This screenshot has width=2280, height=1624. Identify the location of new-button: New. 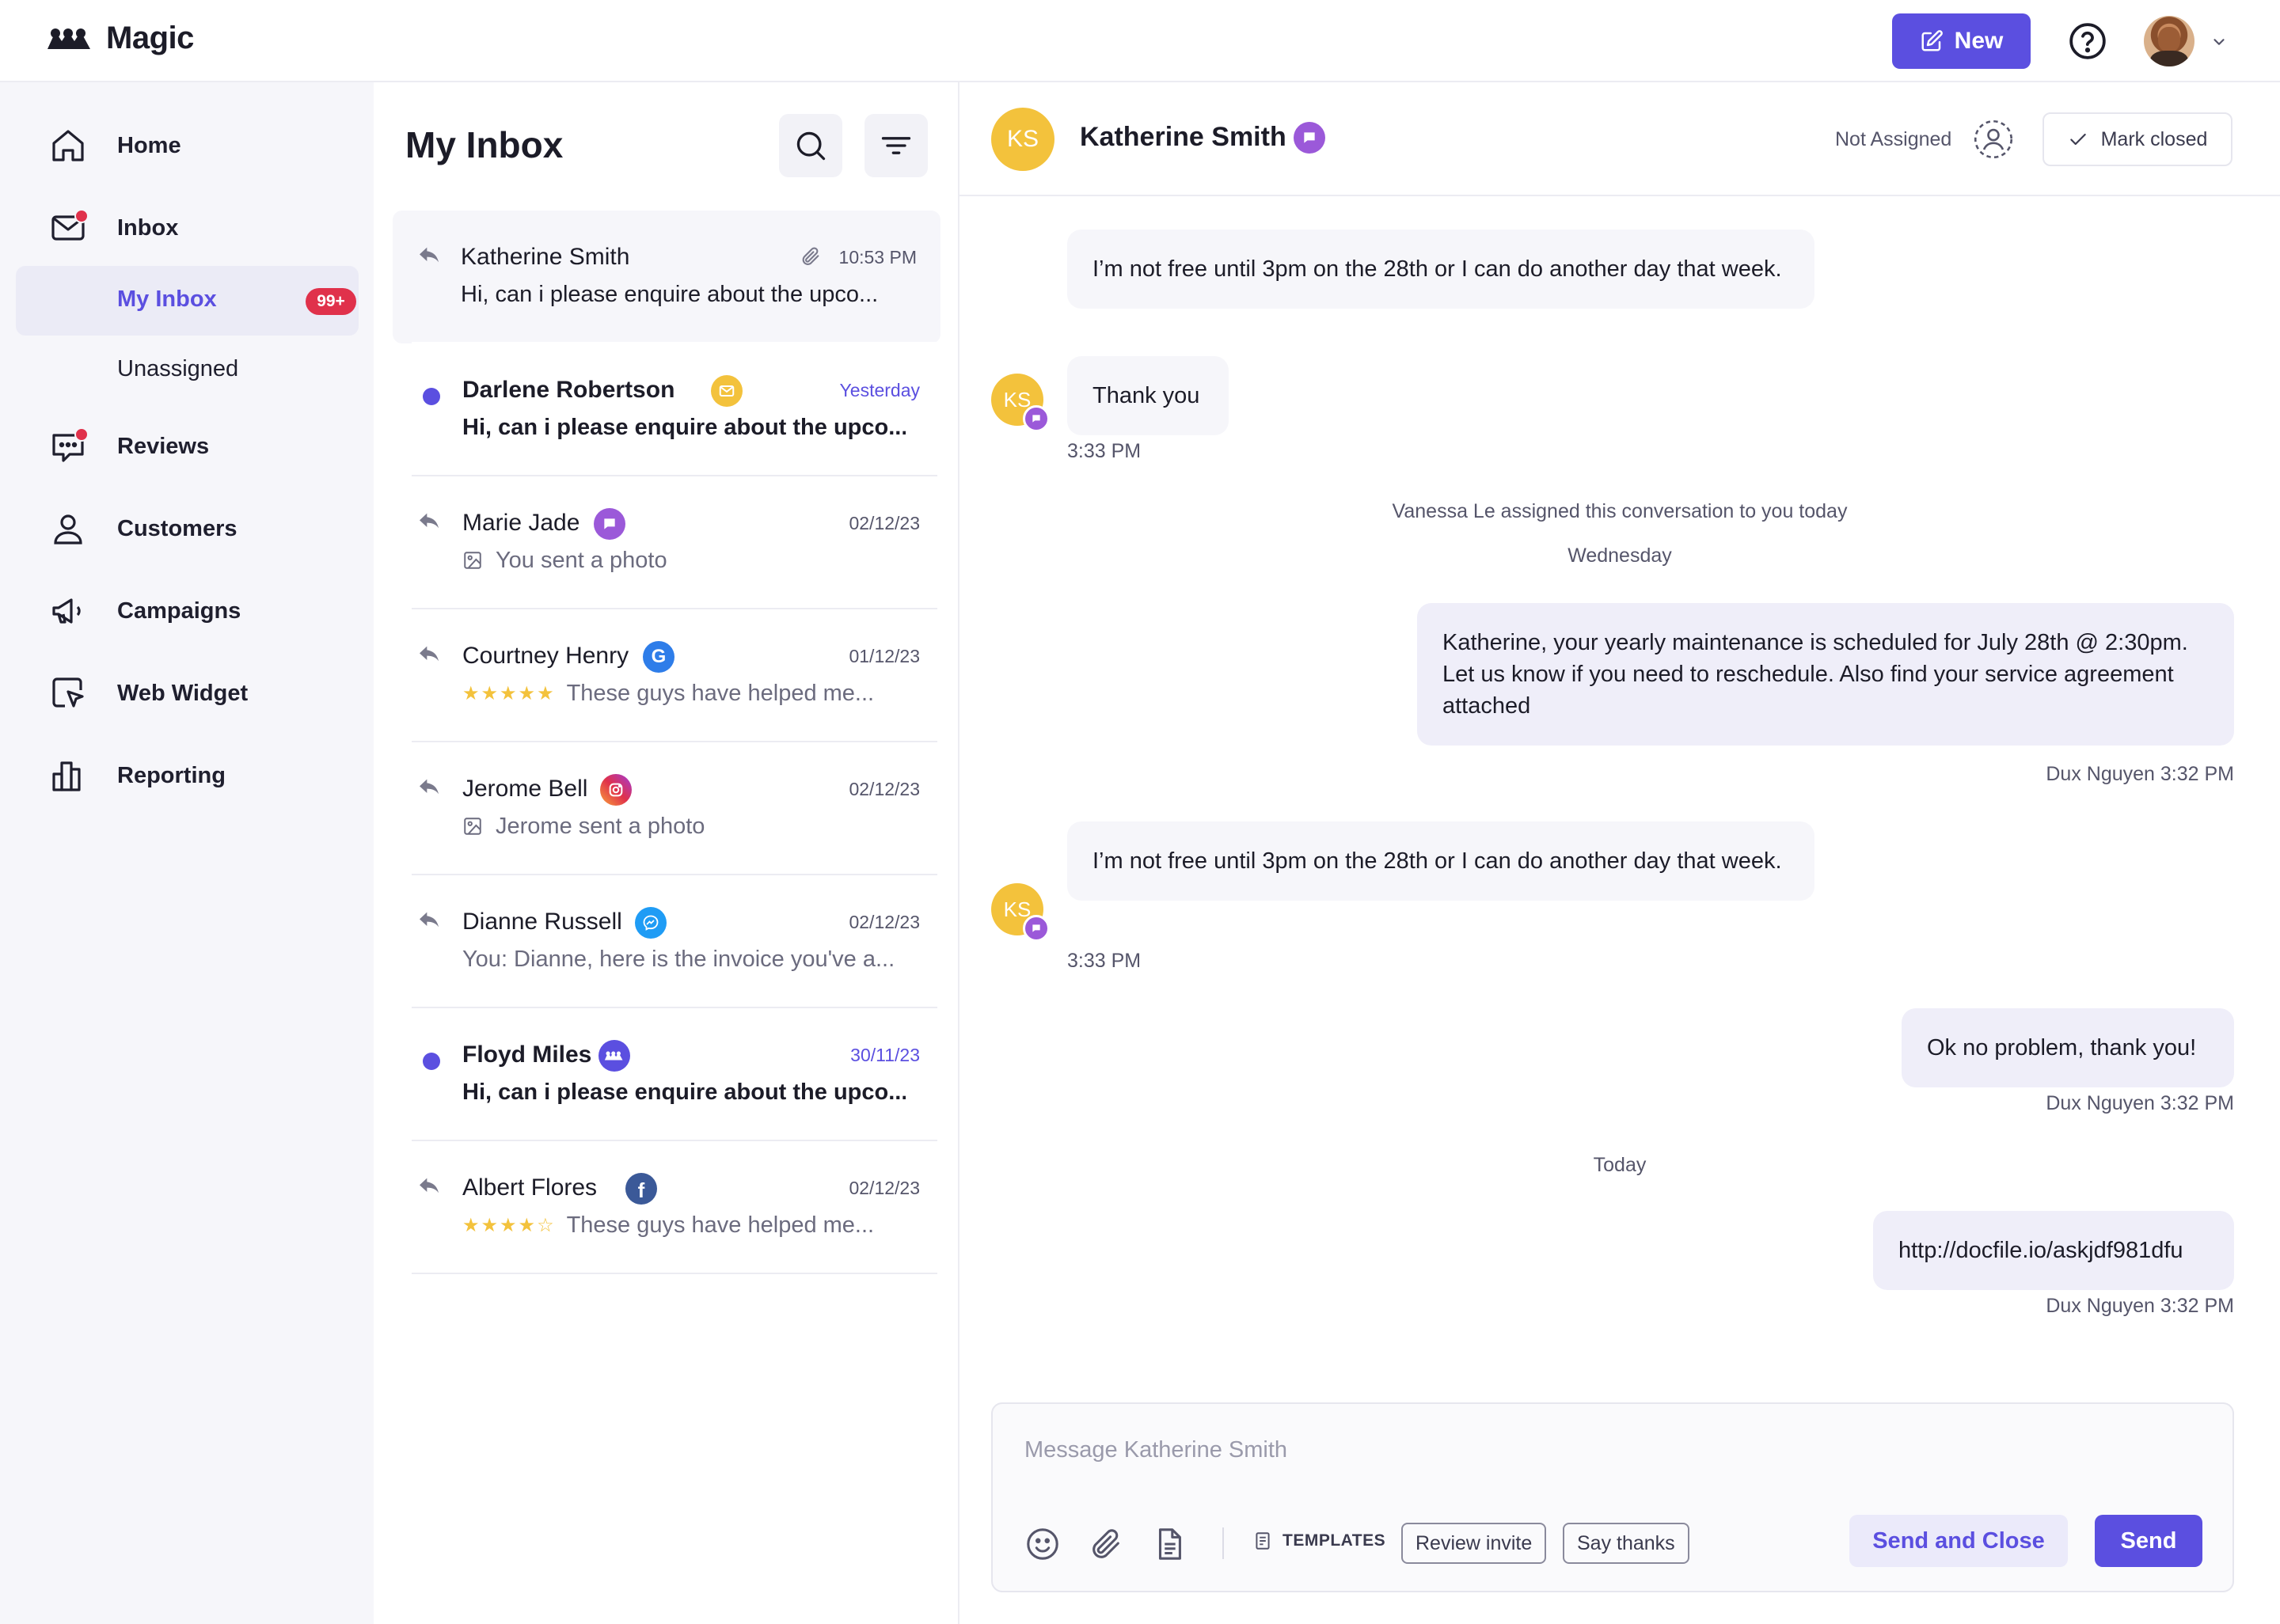
(1961, 41).